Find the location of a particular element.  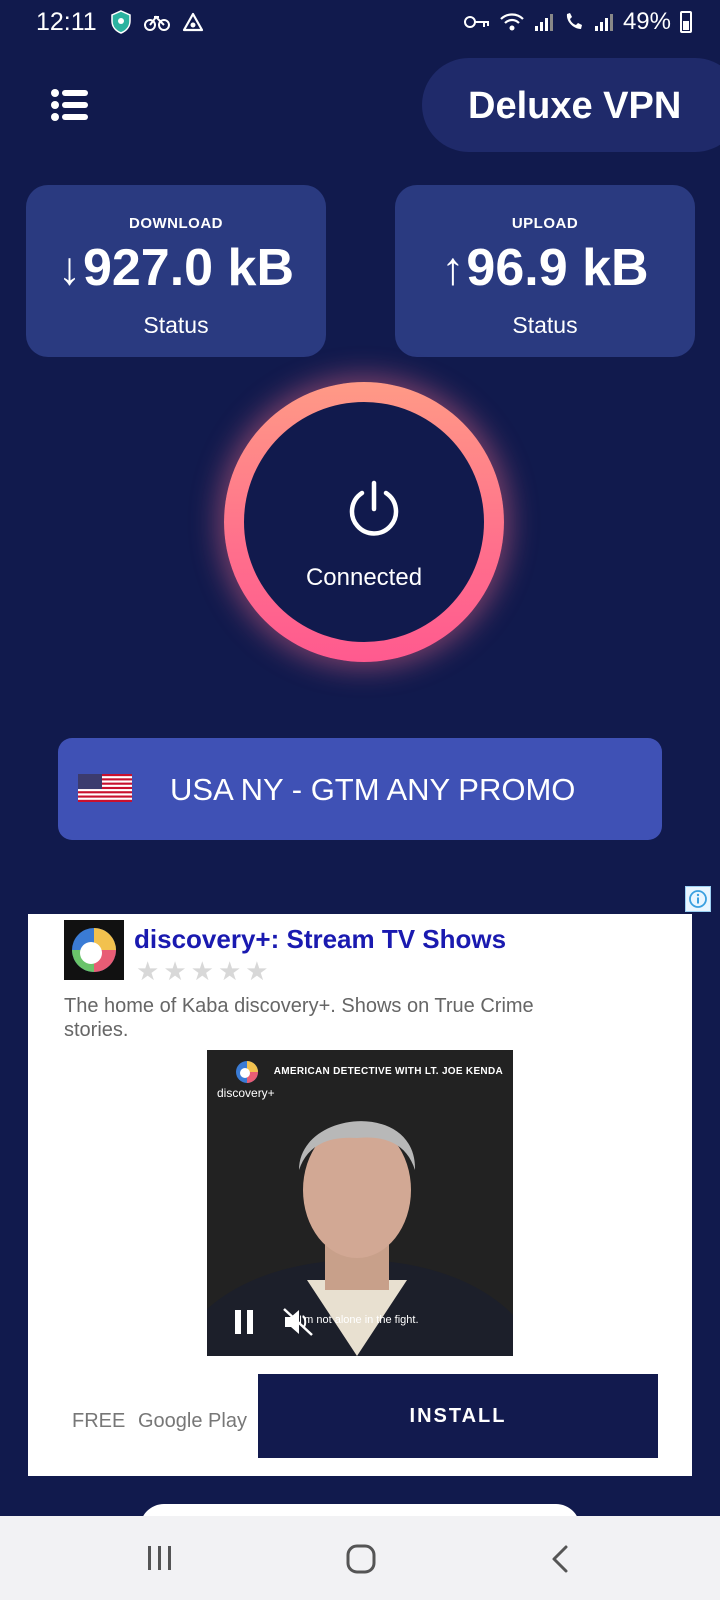

key-icon is located at coordinates (476, 22).